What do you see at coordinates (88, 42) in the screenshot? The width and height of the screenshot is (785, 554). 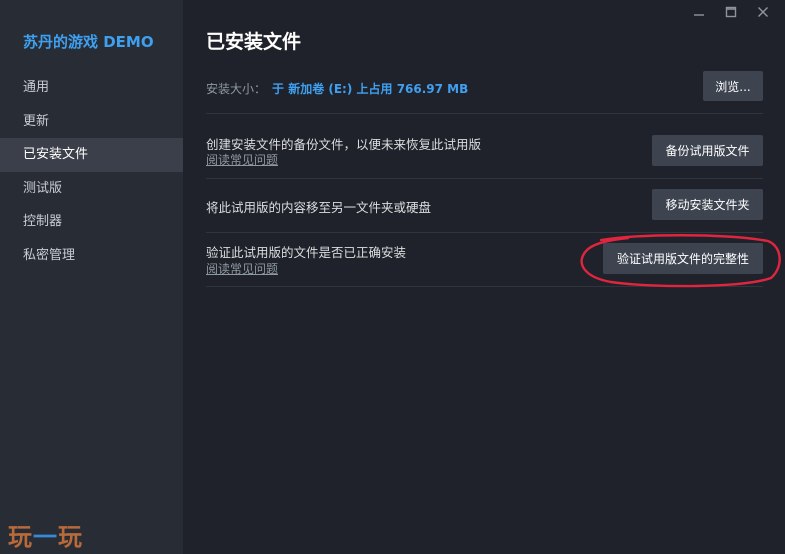 I see `app-title: 苏丹的游戏 DEMO` at bounding box center [88, 42].